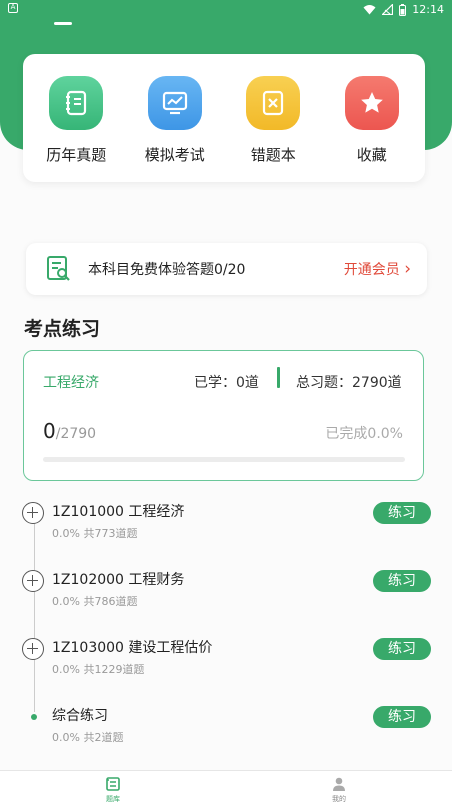  What do you see at coordinates (224, 459) in the screenshot?
I see `progress-bar` at bounding box center [224, 459].